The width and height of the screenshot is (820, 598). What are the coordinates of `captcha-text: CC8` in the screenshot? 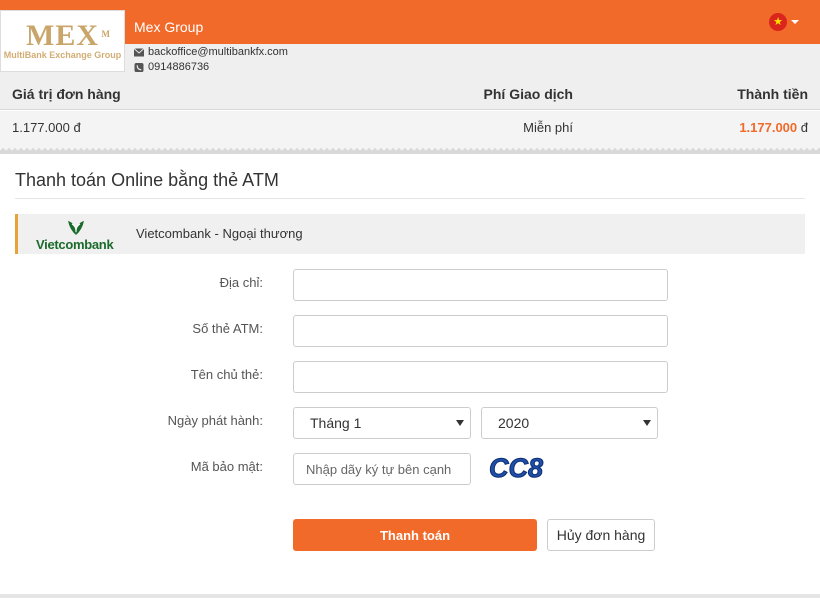 It's located at (516, 468).